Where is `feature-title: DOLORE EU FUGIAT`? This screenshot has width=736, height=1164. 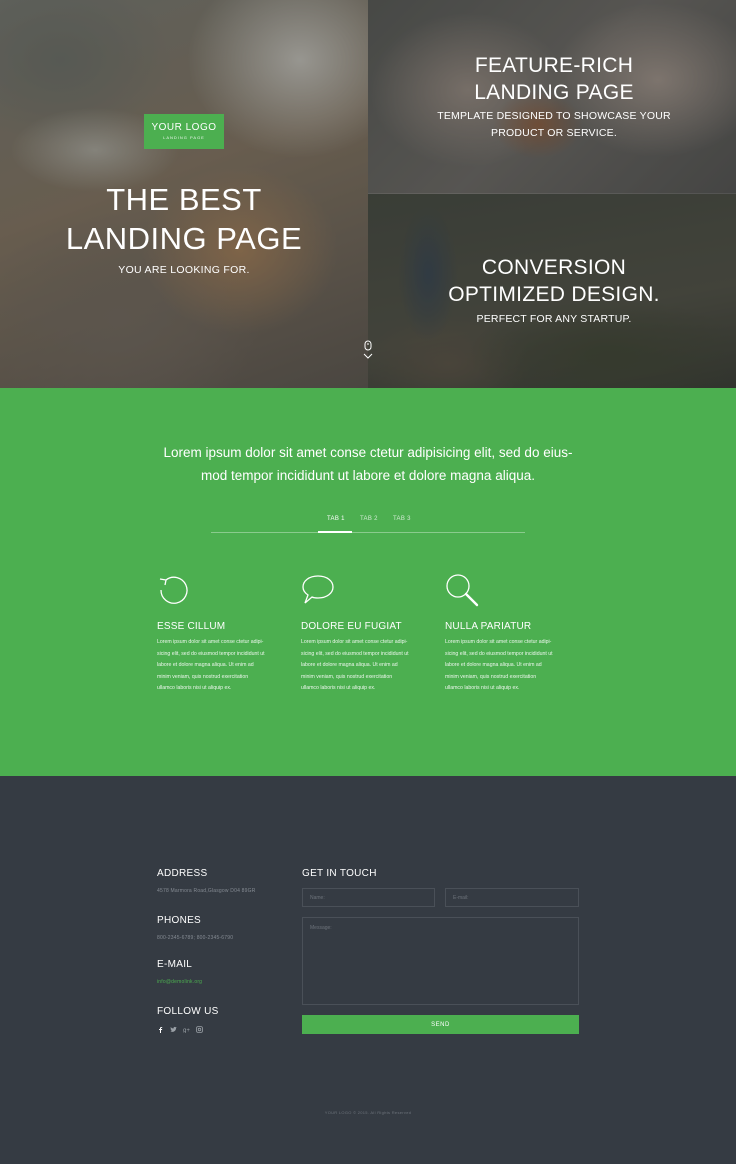 feature-title: DOLORE EU FUGIAT is located at coordinates (351, 626).